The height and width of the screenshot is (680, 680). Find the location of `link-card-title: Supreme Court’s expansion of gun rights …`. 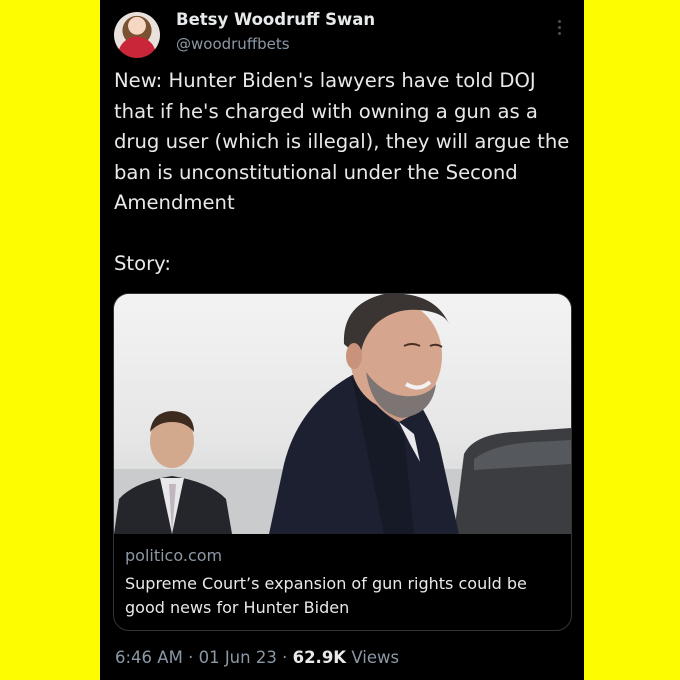

link-card-title: Supreme Court’s expansion of gun rights … is located at coordinates (345, 596).